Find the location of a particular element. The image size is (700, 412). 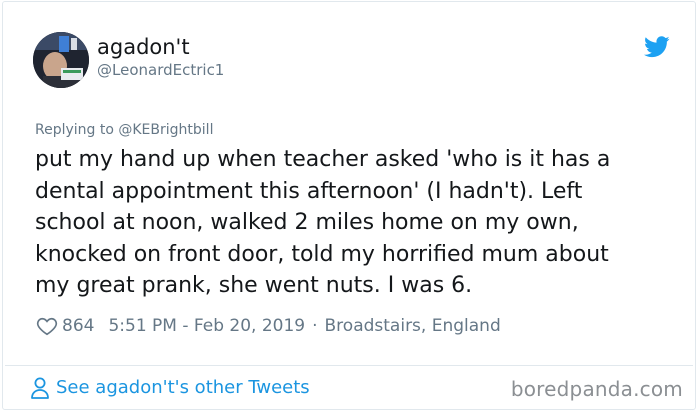

see-other-tweets-link: See agadon't's other Tweets is located at coordinates (170, 388).